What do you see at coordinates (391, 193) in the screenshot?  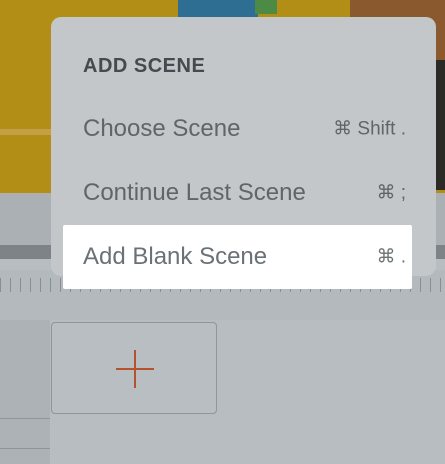 I see `menu-item-shortcut: ⌘ ;` at bounding box center [391, 193].